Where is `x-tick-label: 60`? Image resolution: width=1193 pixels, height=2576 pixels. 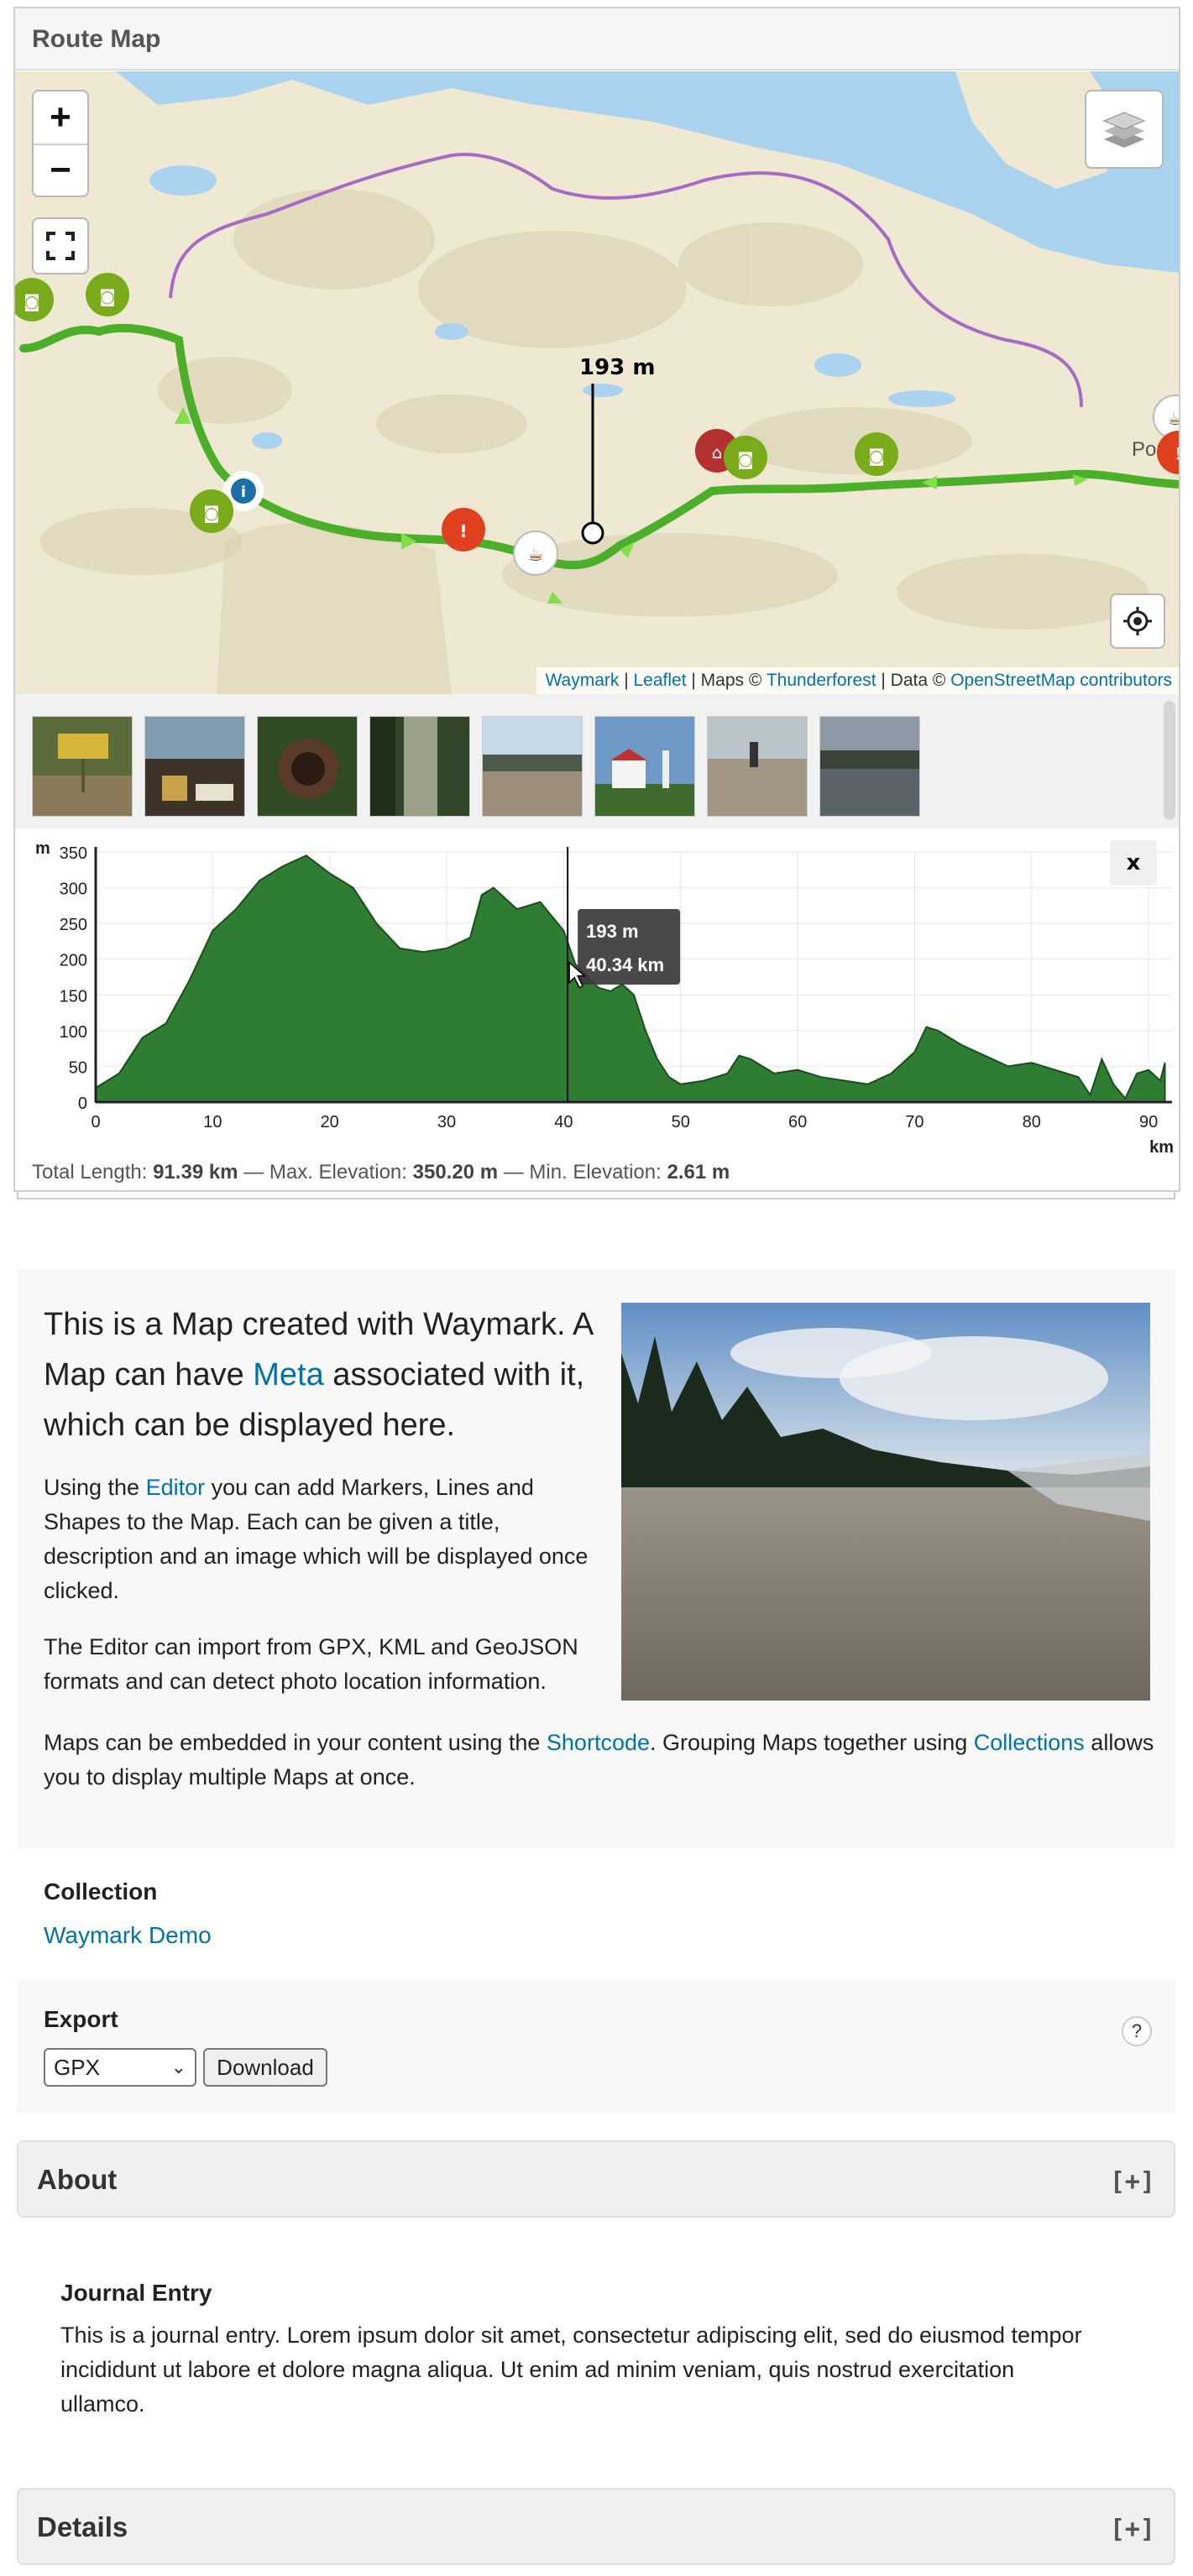
x-tick-label: 60 is located at coordinates (797, 1122).